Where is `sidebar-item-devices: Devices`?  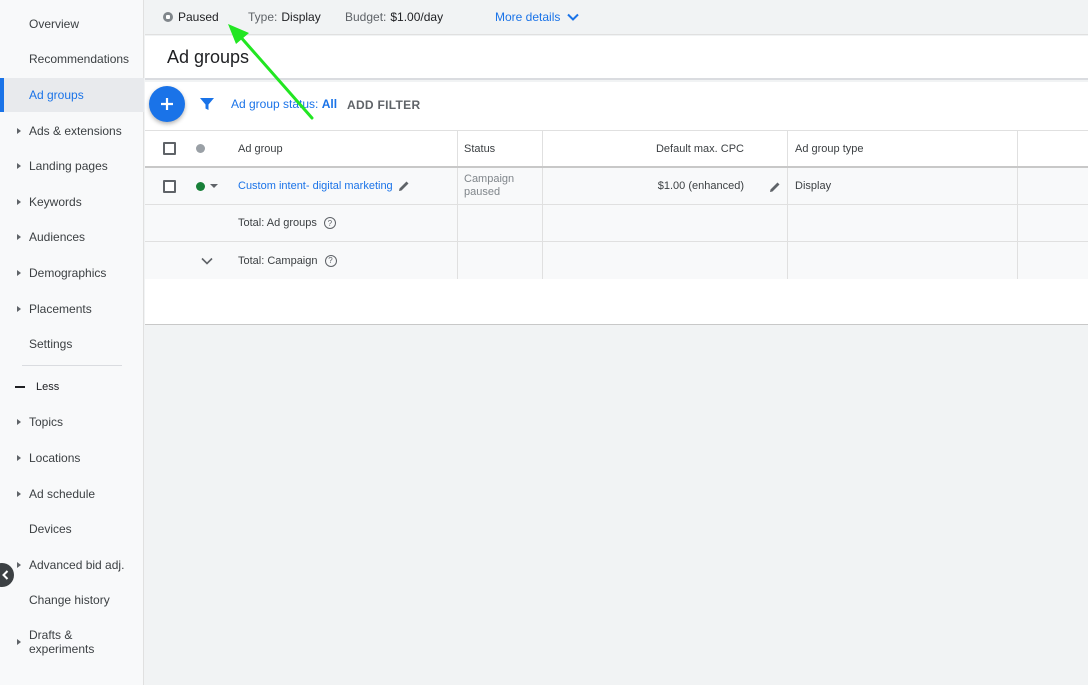 sidebar-item-devices: Devices is located at coordinates (72, 529).